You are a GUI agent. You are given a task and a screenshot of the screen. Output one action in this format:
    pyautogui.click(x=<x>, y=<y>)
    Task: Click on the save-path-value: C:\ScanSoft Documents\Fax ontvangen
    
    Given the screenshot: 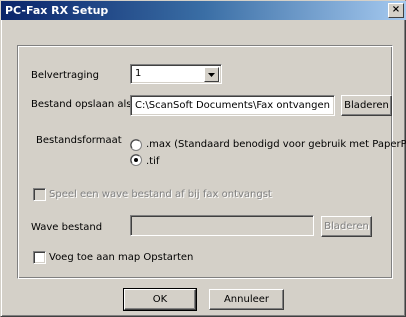 What is the action you would take?
    pyautogui.click(x=232, y=105)
    